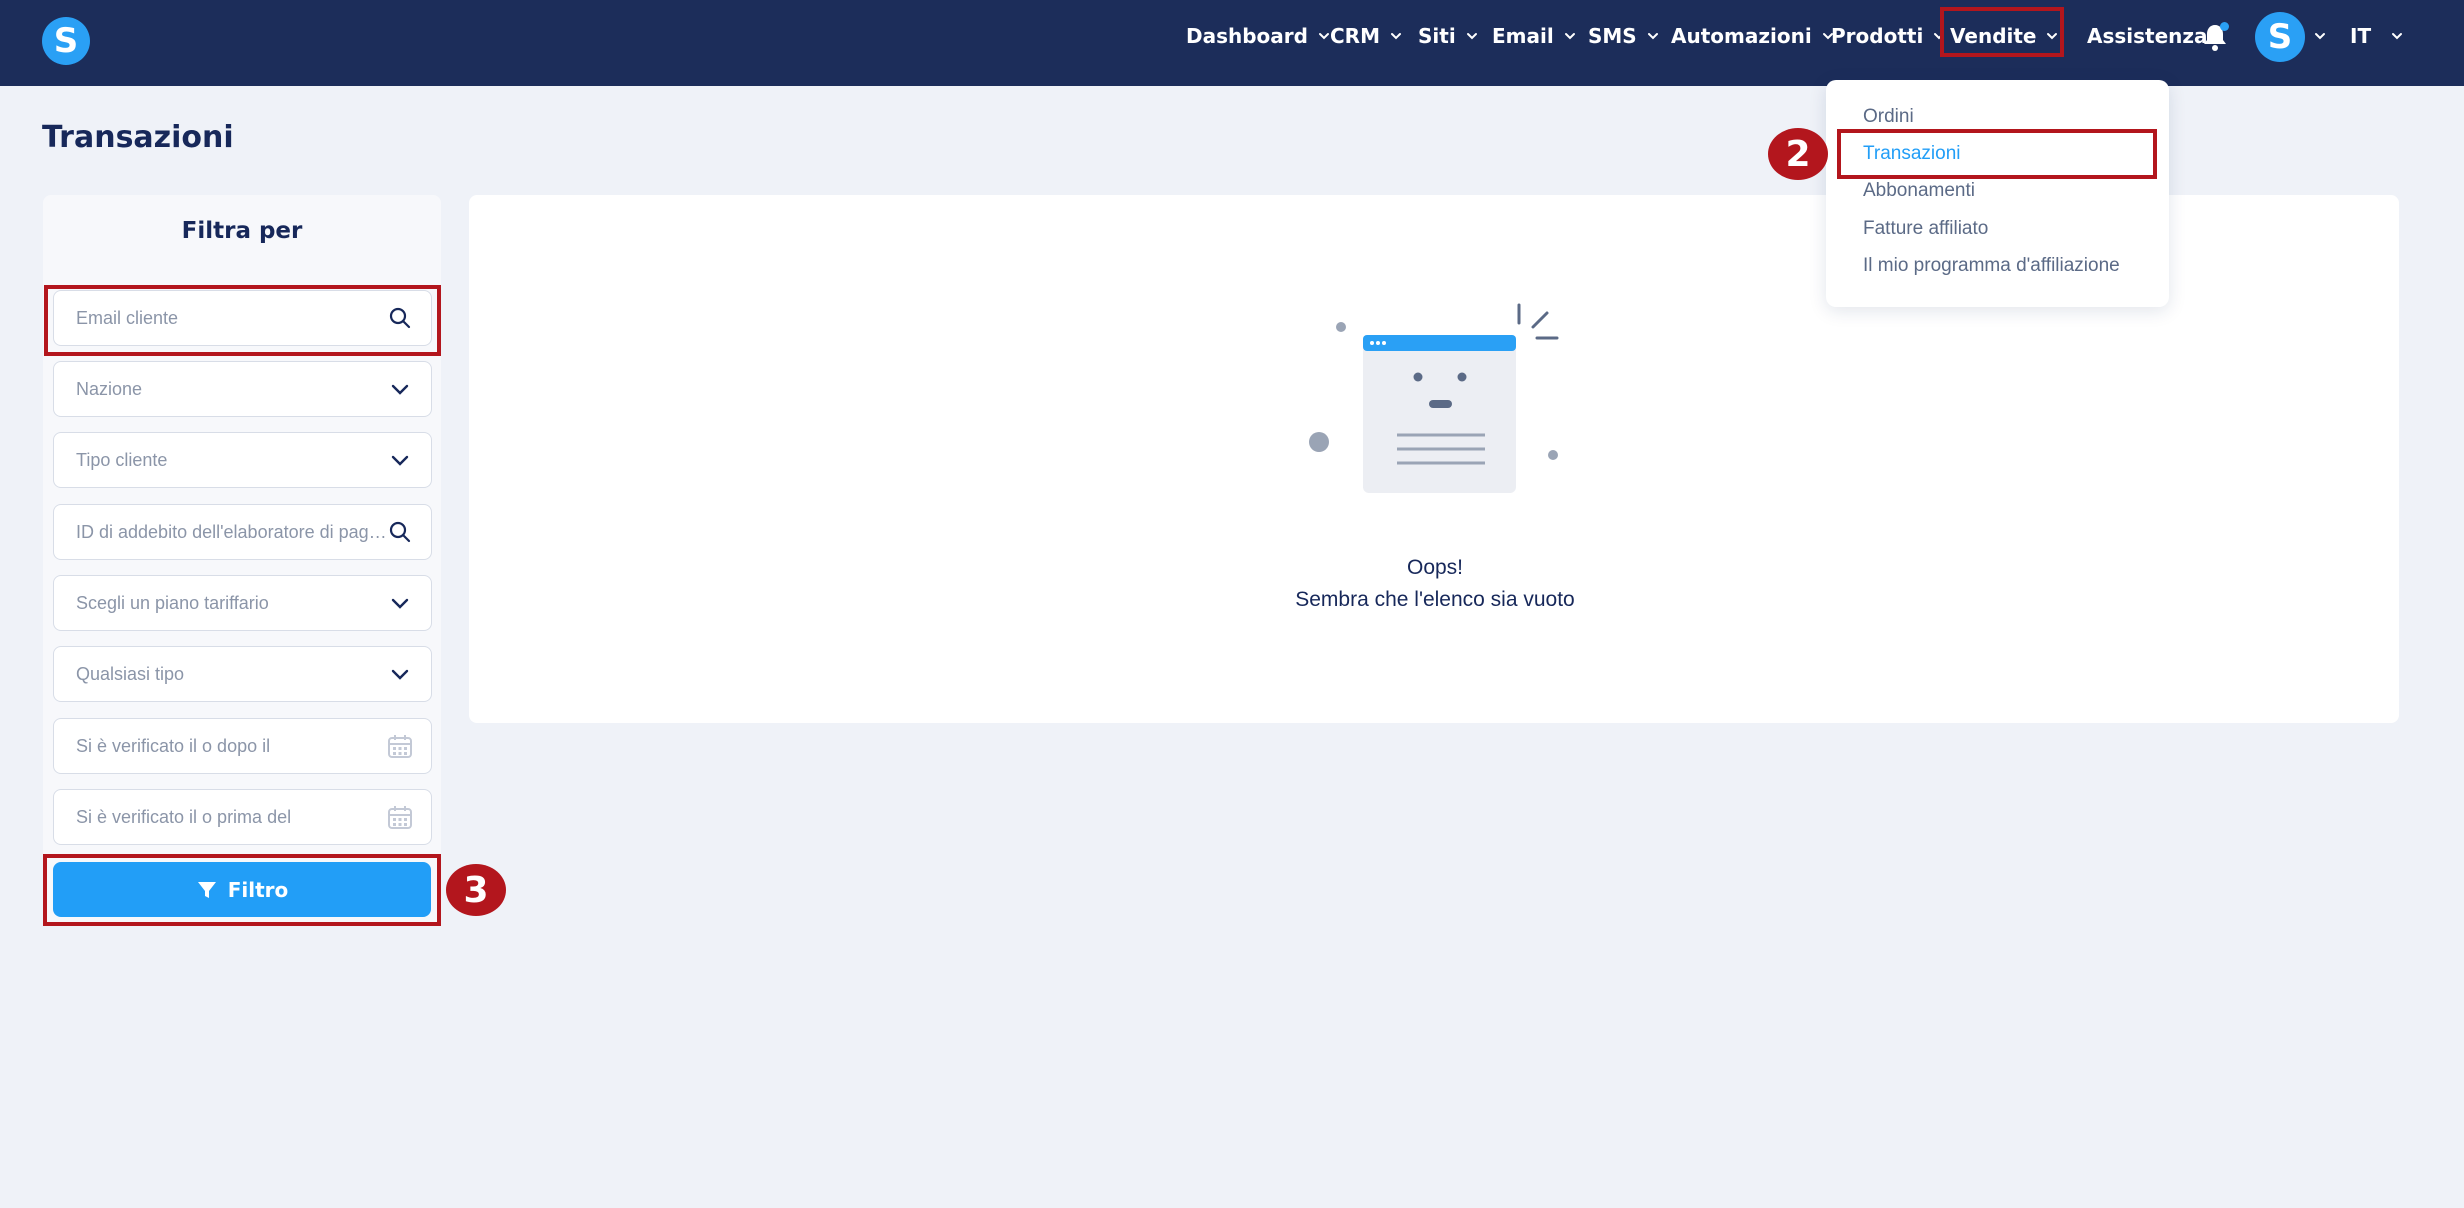 Image resolution: width=2464 pixels, height=1208 pixels. Describe the element at coordinates (1435, 584) in the screenshot. I see `empty-state-message: Oops! Sembra che l'elenco sia vuoto` at that location.